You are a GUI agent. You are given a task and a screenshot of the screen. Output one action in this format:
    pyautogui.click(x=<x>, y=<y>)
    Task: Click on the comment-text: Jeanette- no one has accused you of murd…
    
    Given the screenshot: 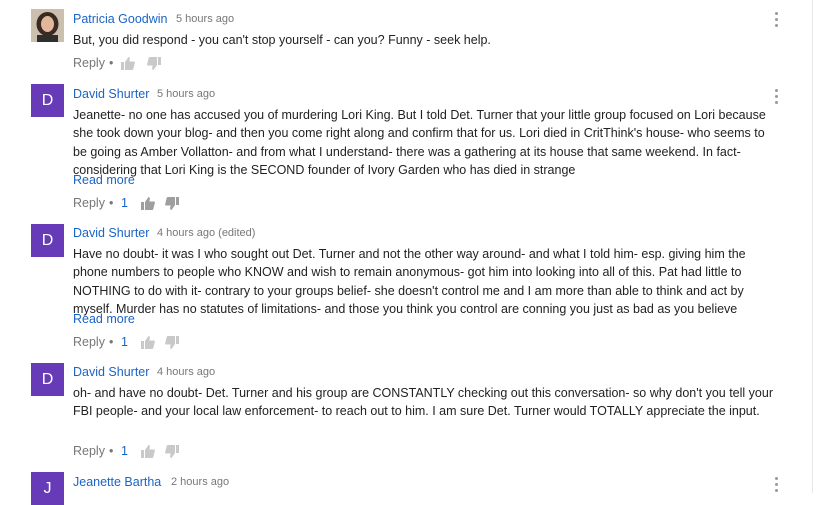 What is the action you would take?
    pyautogui.click(x=419, y=142)
    